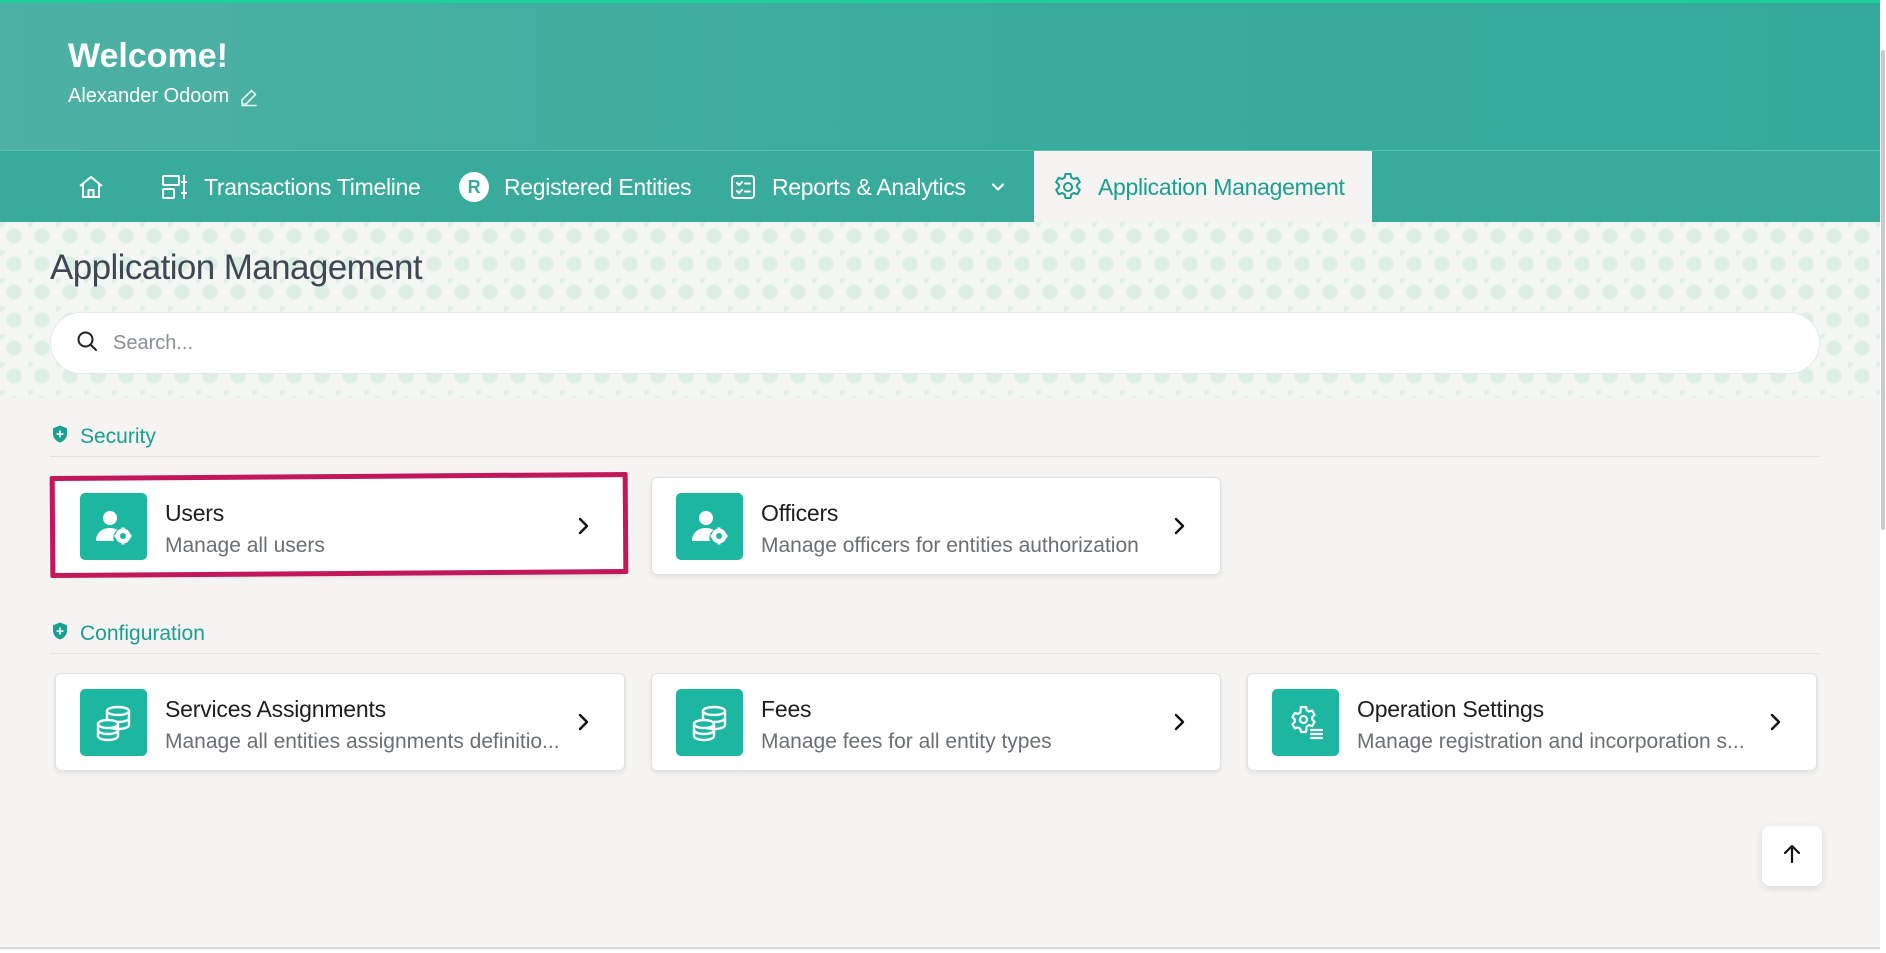 This screenshot has height=953, width=1886. What do you see at coordinates (1305, 722) in the screenshot?
I see `gear-list-icon` at bounding box center [1305, 722].